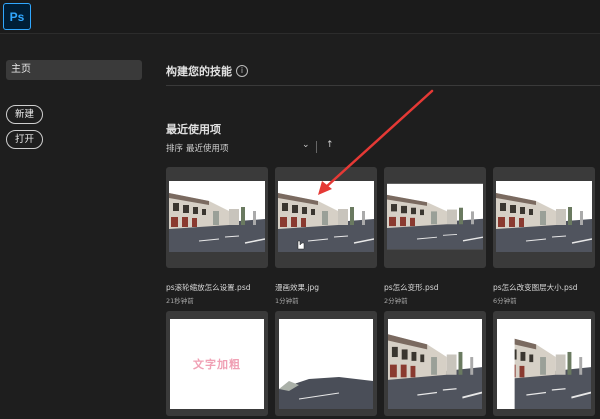 The width and height of the screenshot is (600, 419). Describe the element at coordinates (199, 71) in the screenshot. I see `skills-section-title: 构建您的技能` at that location.